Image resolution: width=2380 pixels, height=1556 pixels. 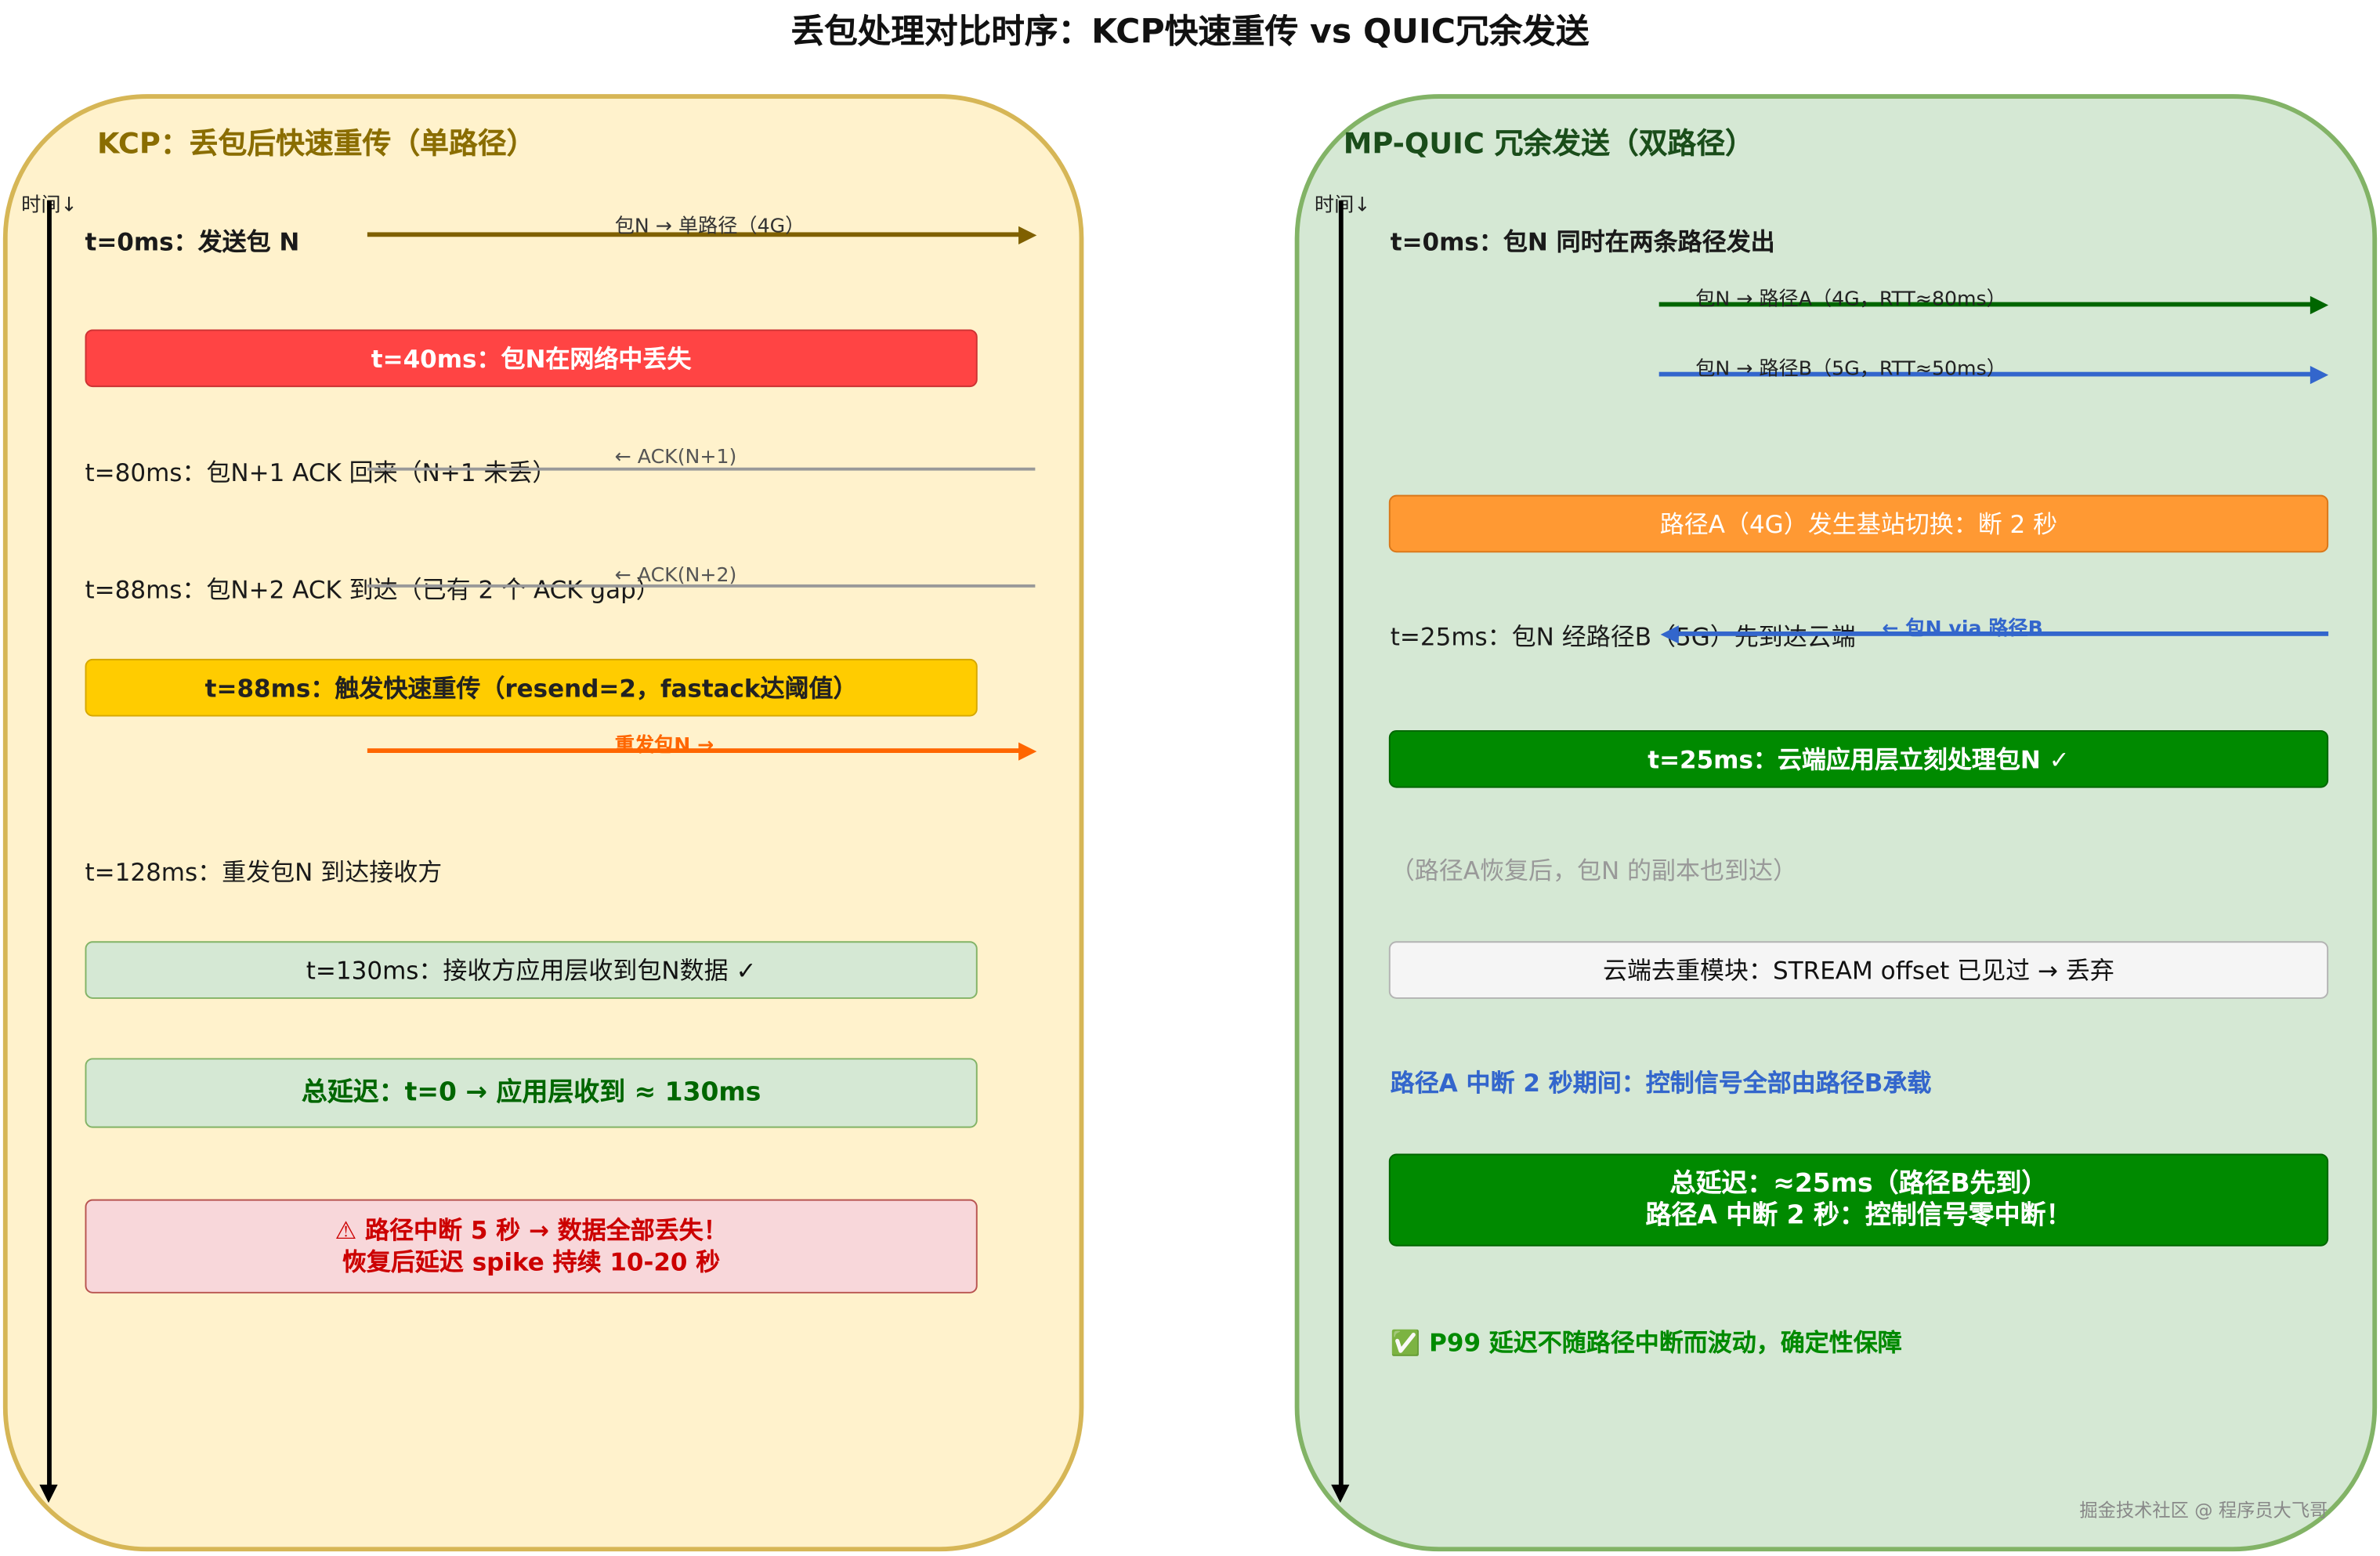 I want to click on kcp-send-arrowhead, so click(x=1027, y=235).